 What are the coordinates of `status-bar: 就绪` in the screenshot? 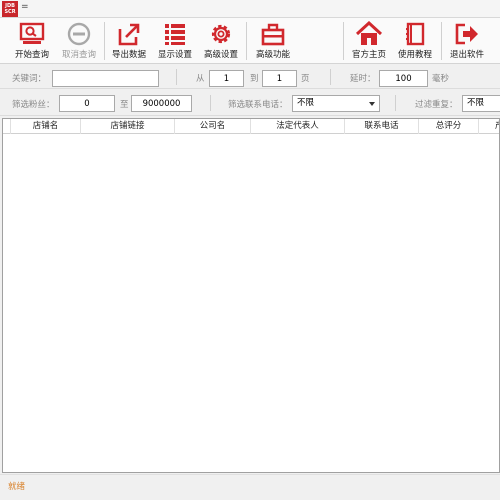 It's located at (250, 487).